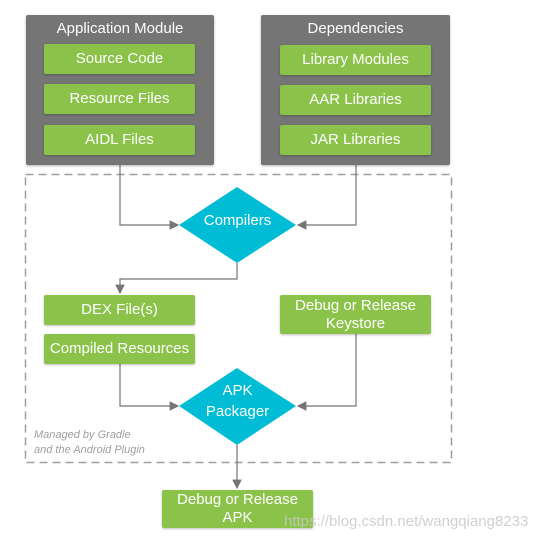  I want to click on jar-libraries-box: JAR Libraries, so click(355, 140).